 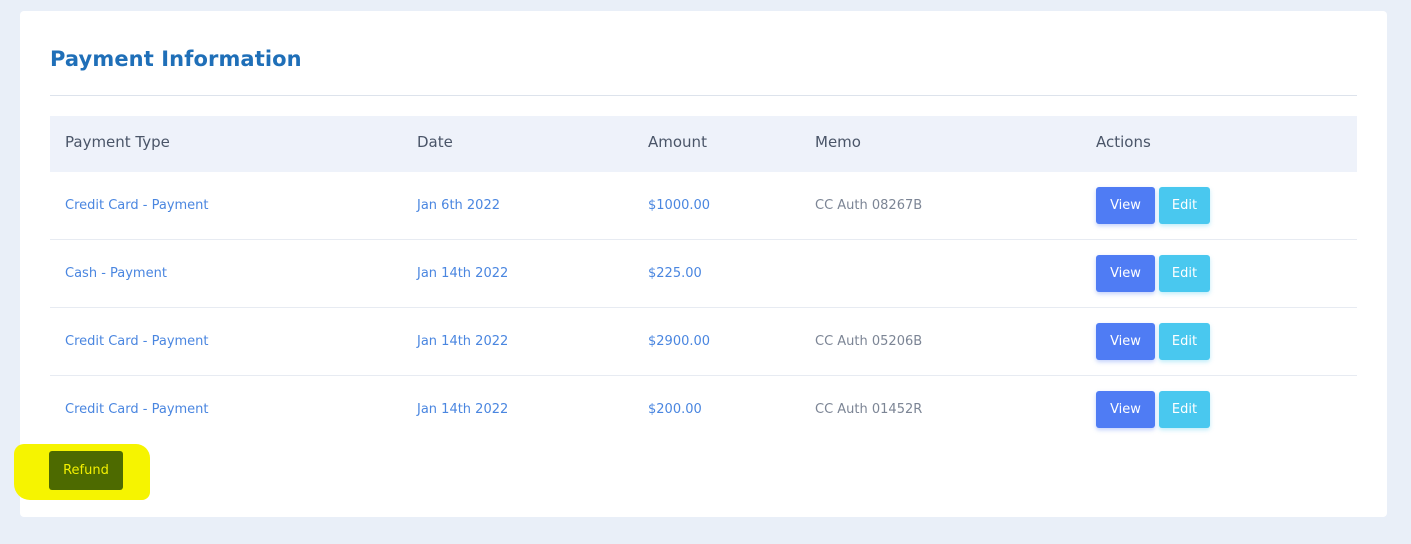 I want to click on column-header-date: Date, so click(x=435, y=142).